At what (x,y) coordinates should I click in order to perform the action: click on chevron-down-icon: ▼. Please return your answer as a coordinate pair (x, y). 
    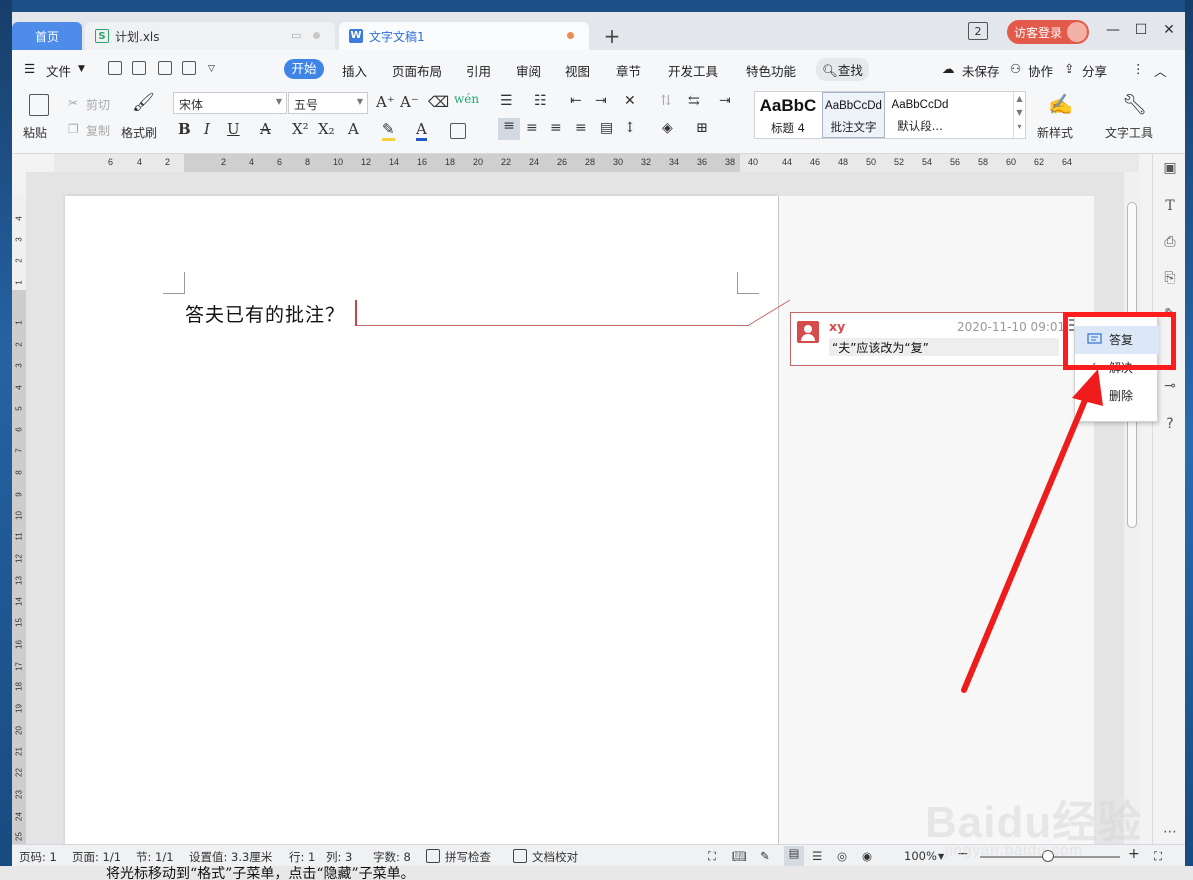
    Looking at the image, I should click on (81, 69).